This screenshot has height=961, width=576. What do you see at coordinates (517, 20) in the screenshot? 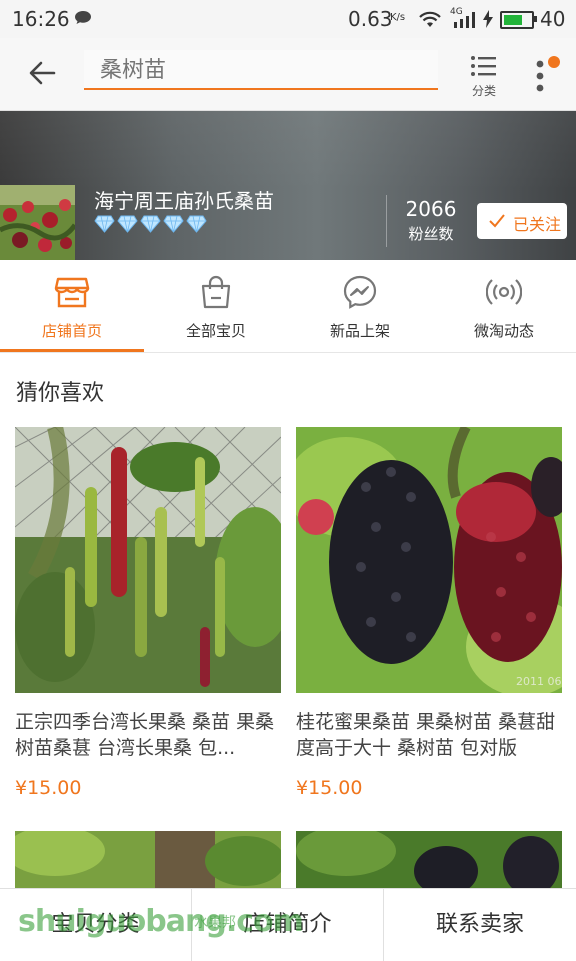
I see `battery-icon` at bounding box center [517, 20].